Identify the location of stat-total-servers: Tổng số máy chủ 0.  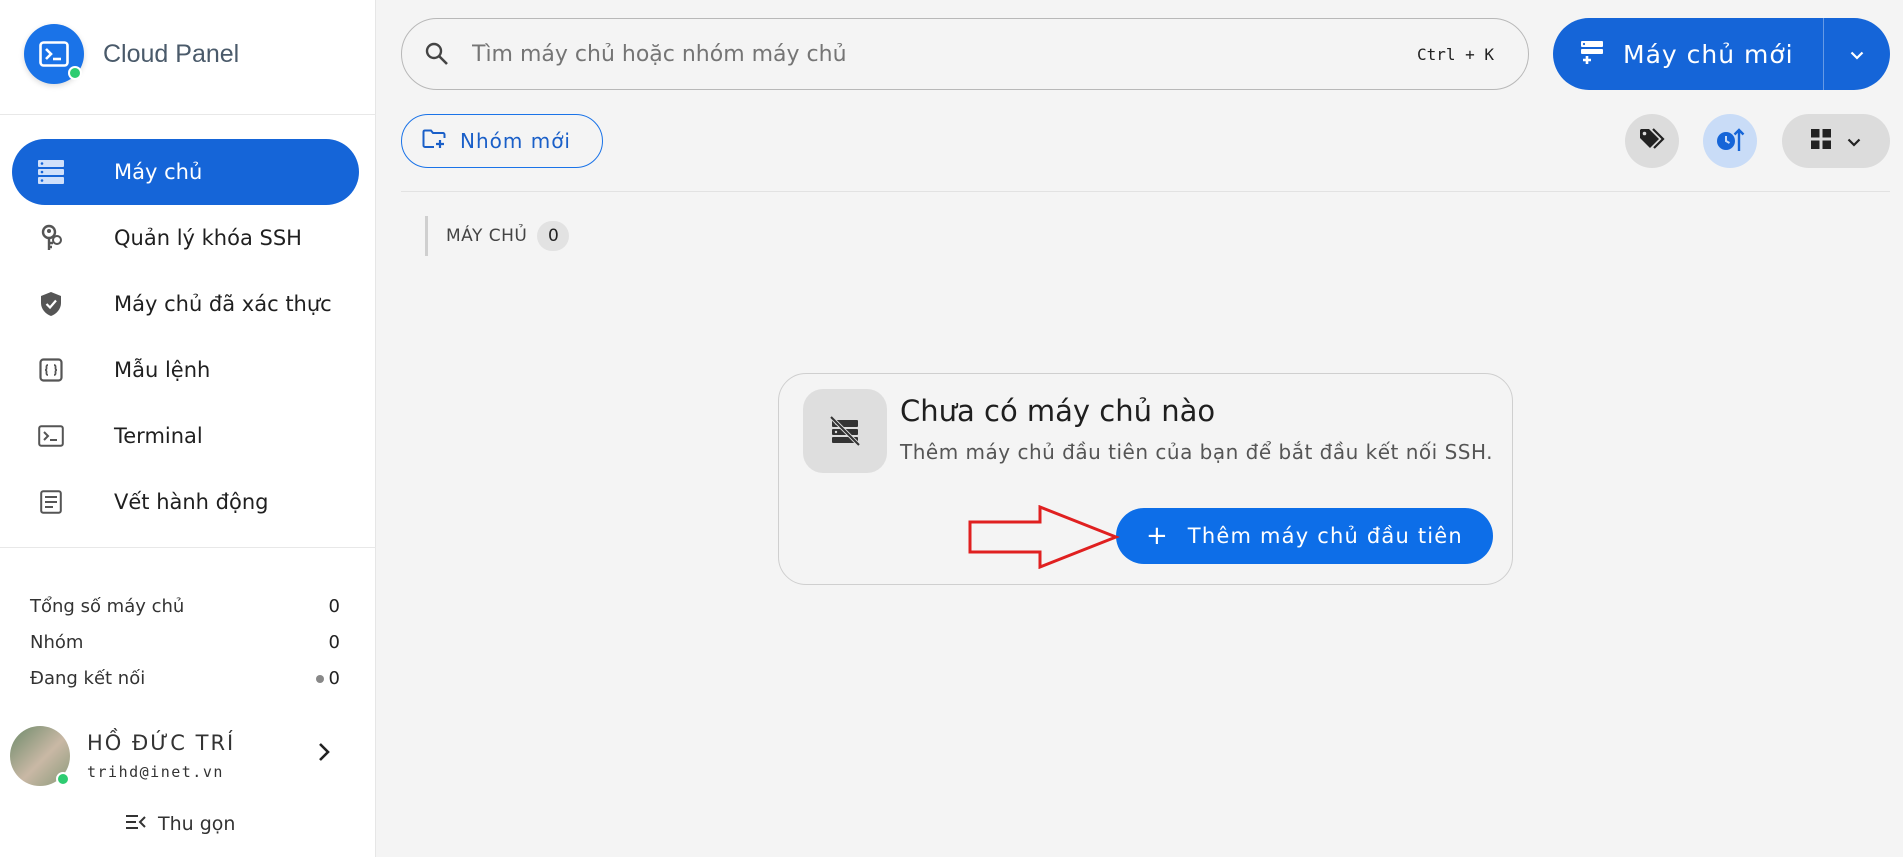
(185, 606).